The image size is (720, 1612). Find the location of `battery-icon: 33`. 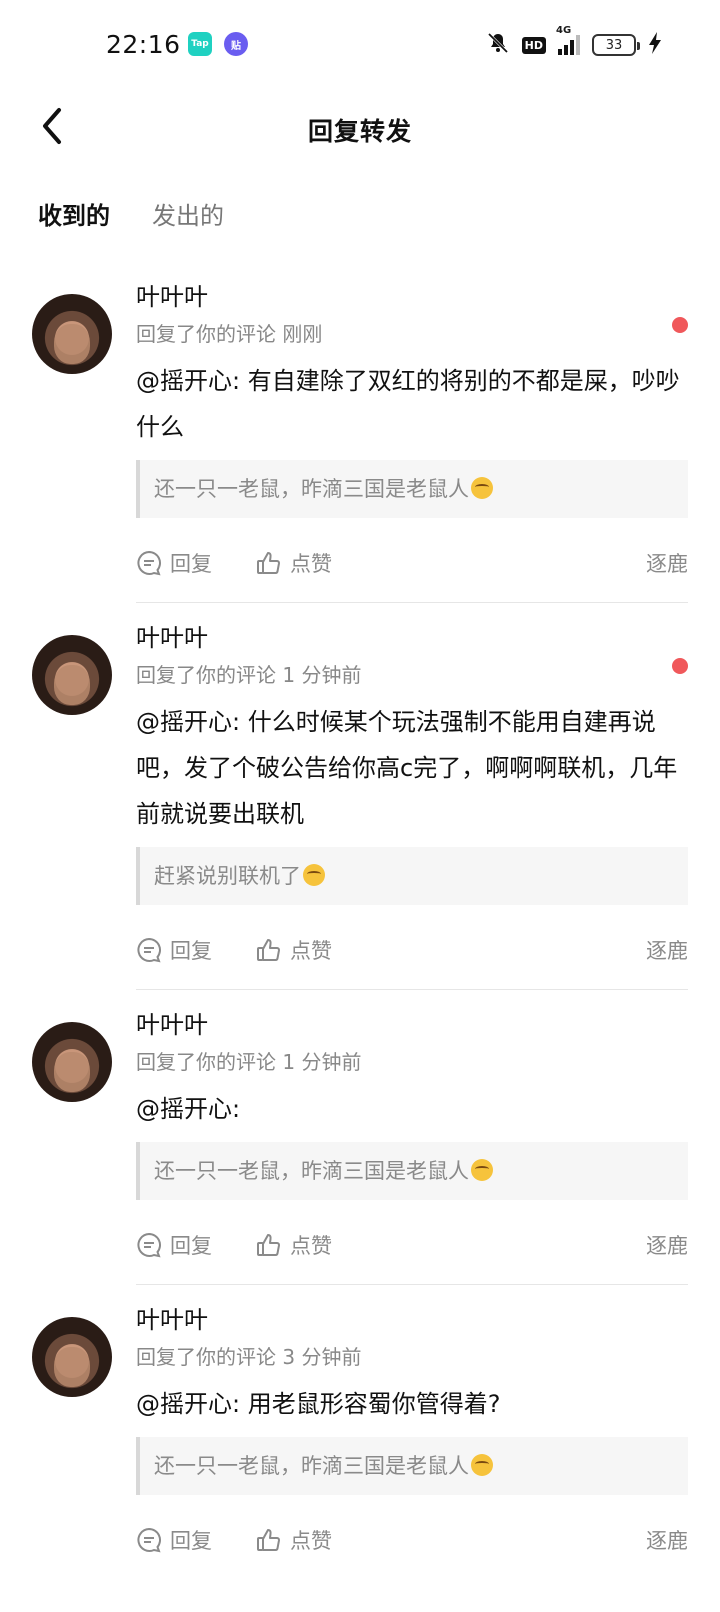

battery-icon: 33 is located at coordinates (616, 45).